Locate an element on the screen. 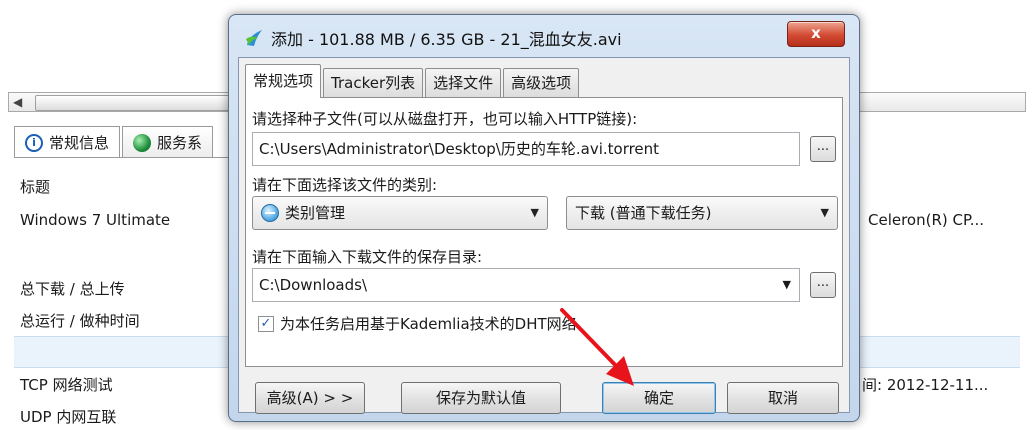 This screenshot has height=430, width=1036. category-label: 请在下面选择该文件的类别: is located at coordinates (345, 185).